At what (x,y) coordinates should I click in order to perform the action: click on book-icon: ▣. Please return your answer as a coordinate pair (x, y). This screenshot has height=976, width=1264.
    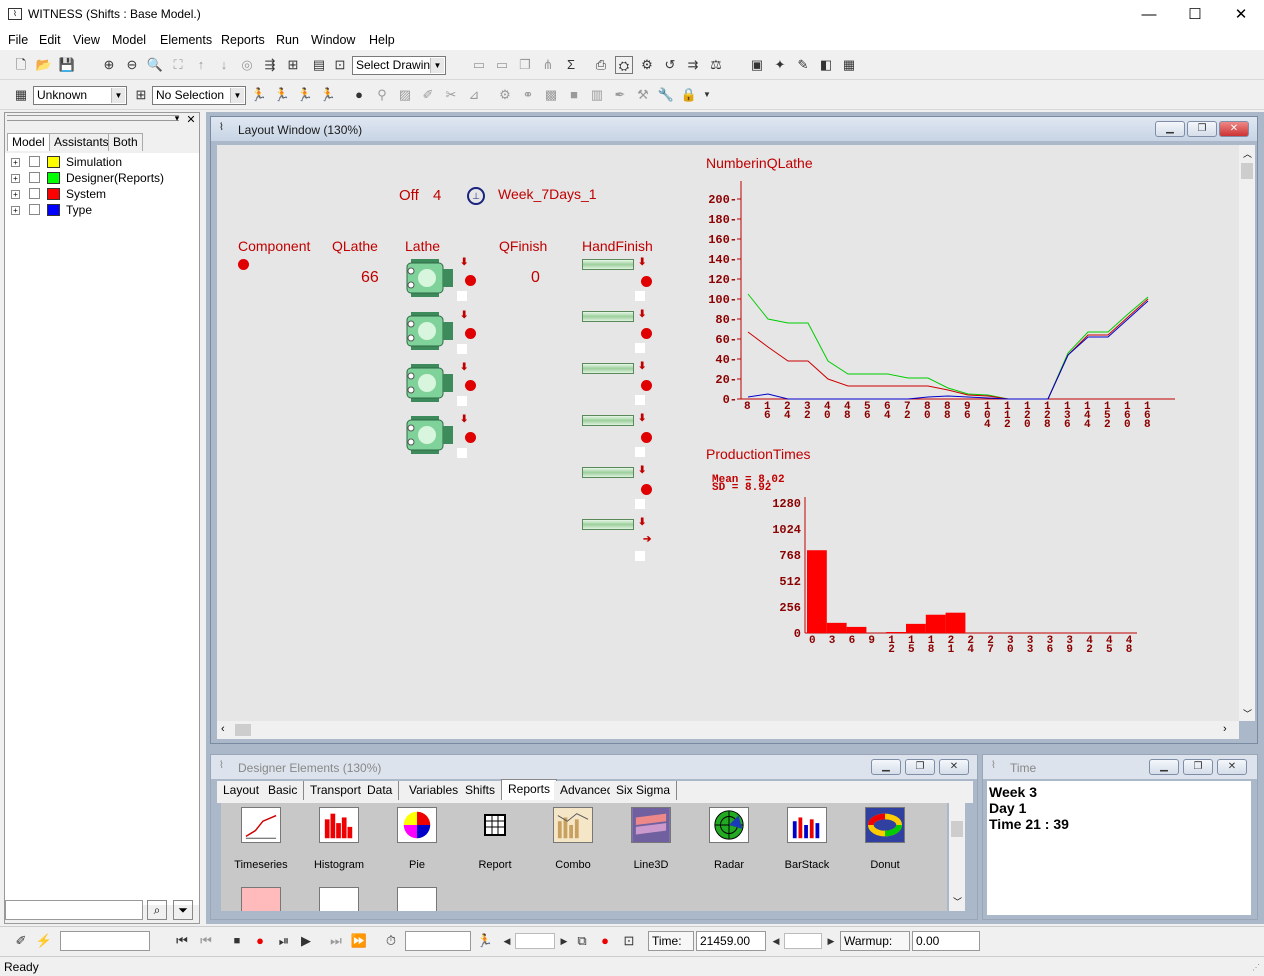
    Looking at the image, I should click on (757, 65).